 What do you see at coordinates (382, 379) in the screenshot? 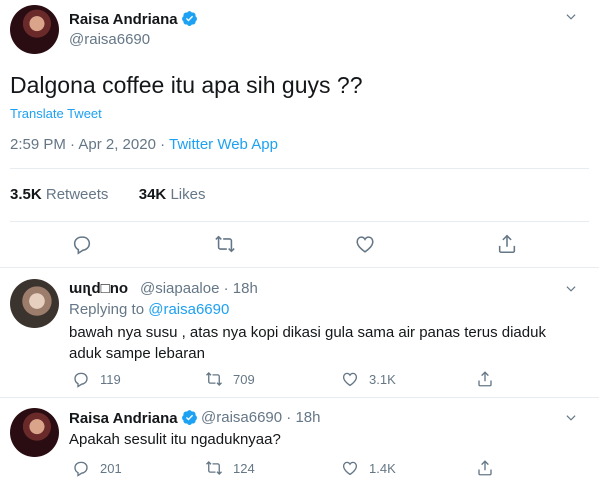
I see `like-count: 3.1K` at bounding box center [382, 379].